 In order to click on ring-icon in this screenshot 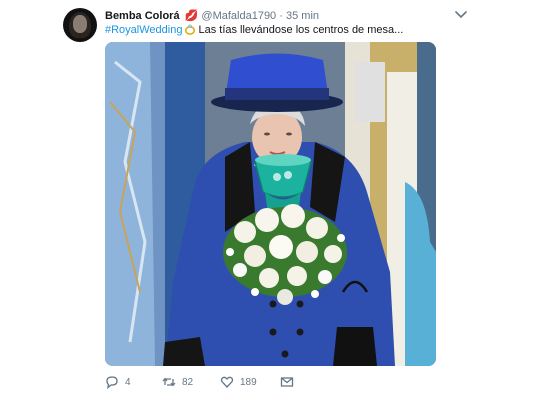, I will do `click(190, 29)`.